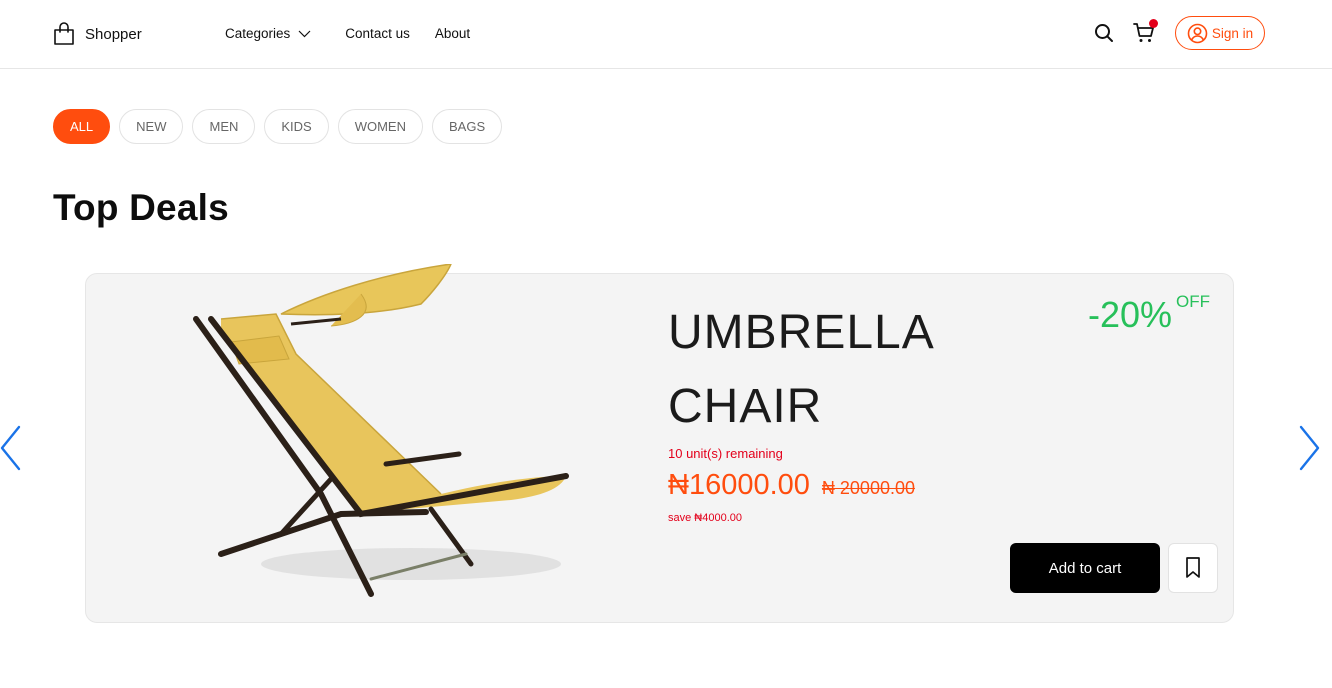 The image size is (1332, 688). Describe the element at coordinates (818, 370) in the screenshot. I see `product-name: UMBRELLA CHAIR` at that location.